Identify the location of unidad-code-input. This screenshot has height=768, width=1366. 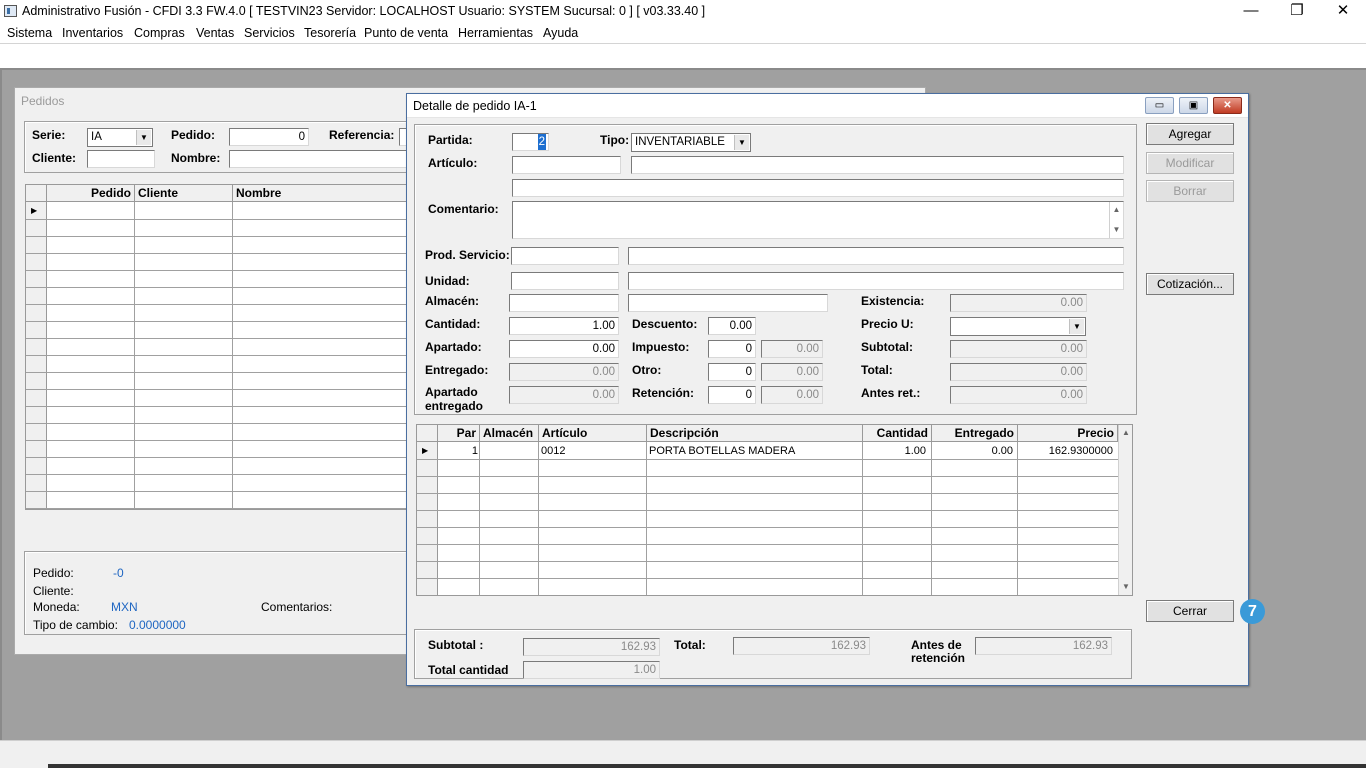
(565, 281).